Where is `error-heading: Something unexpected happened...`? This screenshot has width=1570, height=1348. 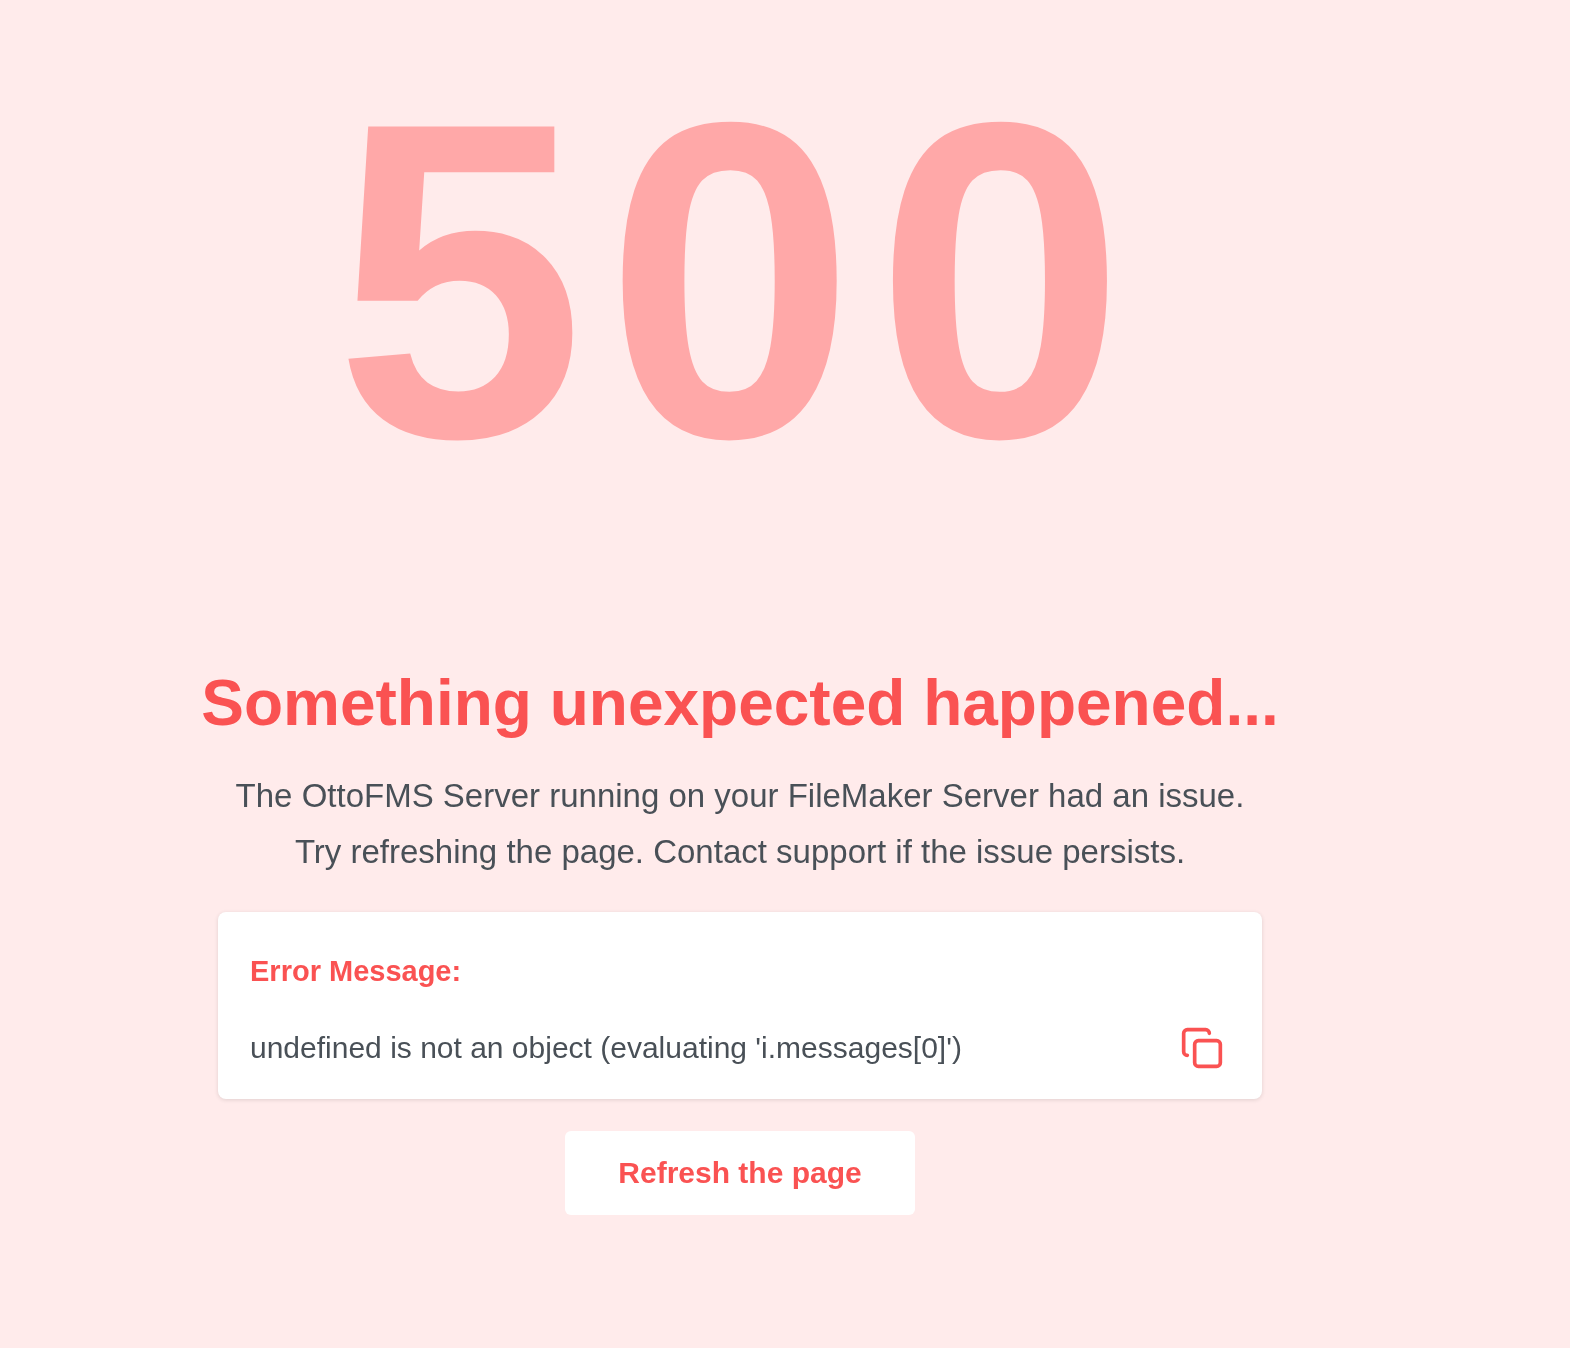
error-heading: Something unexpected happened... is located at coordinates (740, 703).